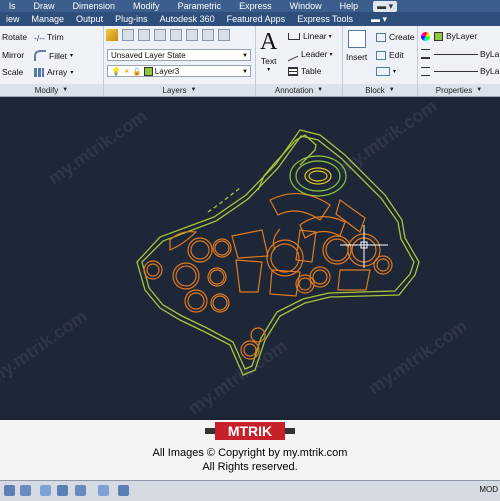  Describe the element at coordinates (200, 6) in the screenshot. I see `menu-parametric: Parametric` at that location.